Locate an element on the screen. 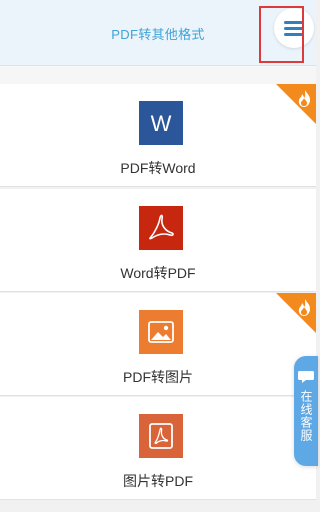  word-icon: W is located at coordinates (161, 123).